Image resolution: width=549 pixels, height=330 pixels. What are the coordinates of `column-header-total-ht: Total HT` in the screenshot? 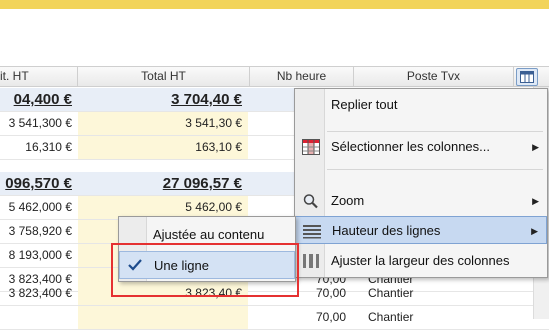 It's located at (164, 77).